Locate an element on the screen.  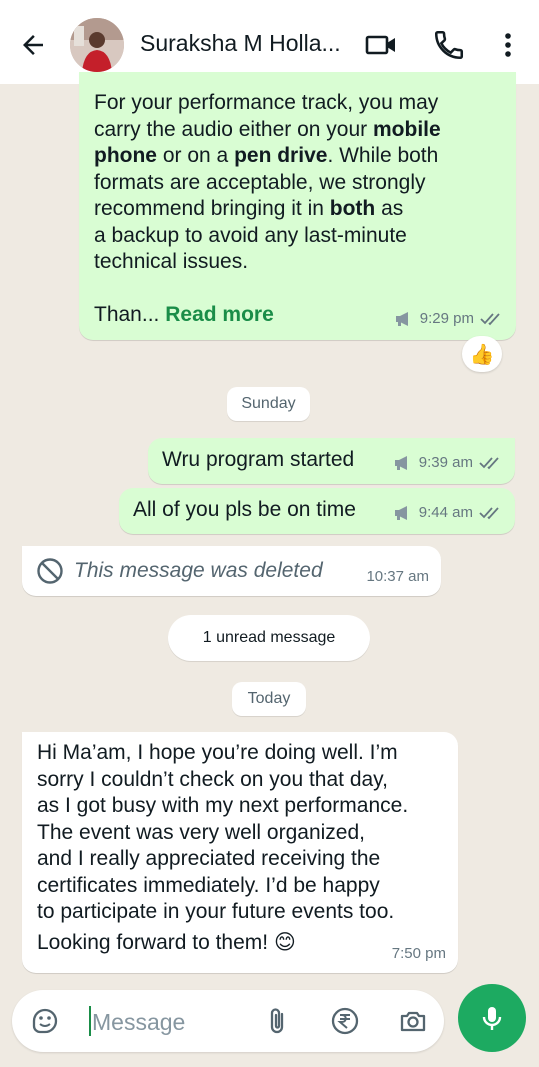
message-line: certificates immediately. I’d be happy is located at coordinates (208, 885).